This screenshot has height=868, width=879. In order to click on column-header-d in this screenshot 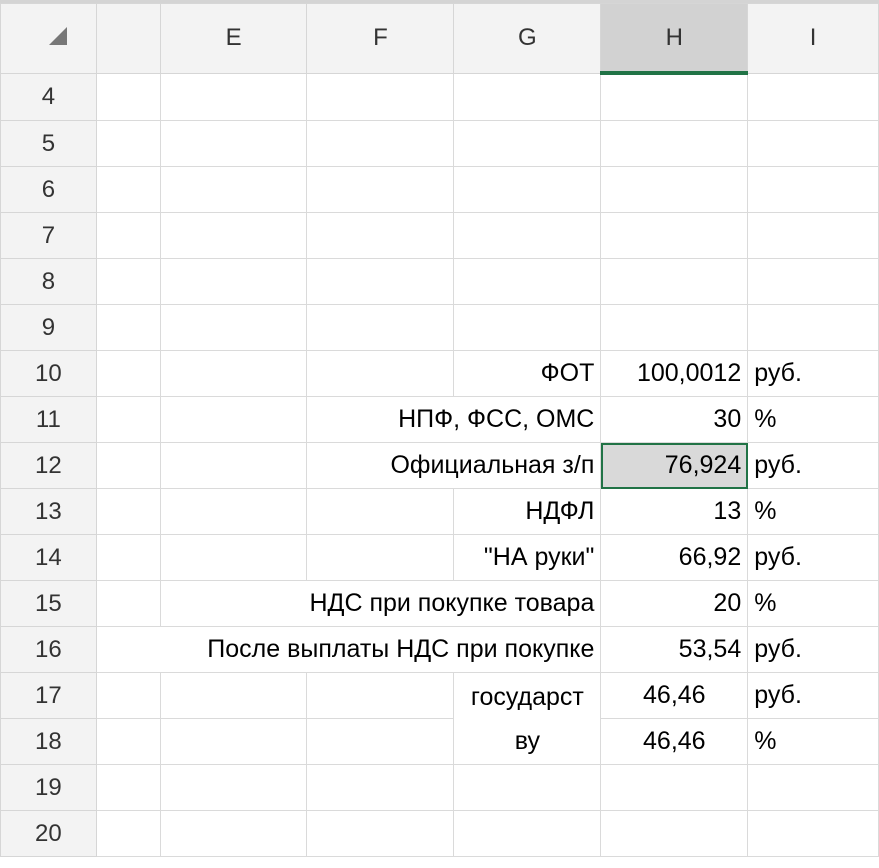, I will do `click(128, 38)`.